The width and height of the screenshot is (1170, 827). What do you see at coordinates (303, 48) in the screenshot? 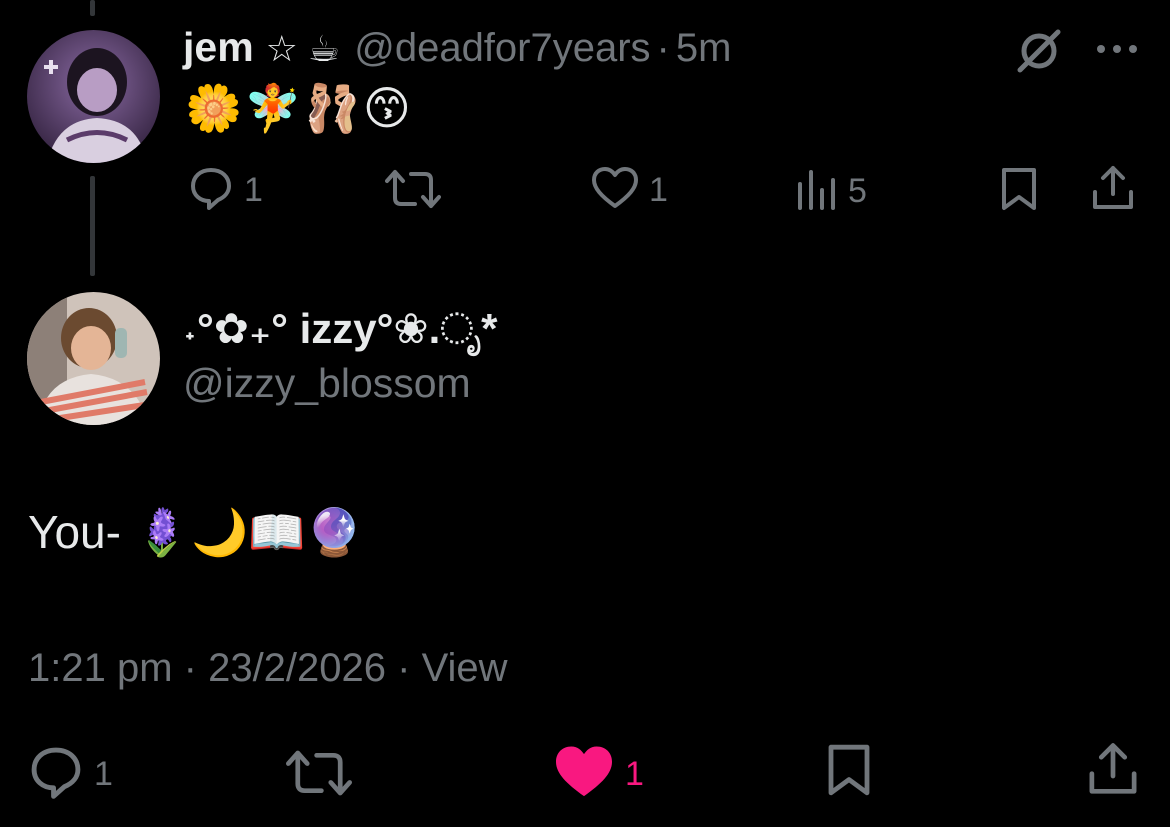
I see `parent-name-decoration: ☆ ☕` at bounding box center [303, 48].